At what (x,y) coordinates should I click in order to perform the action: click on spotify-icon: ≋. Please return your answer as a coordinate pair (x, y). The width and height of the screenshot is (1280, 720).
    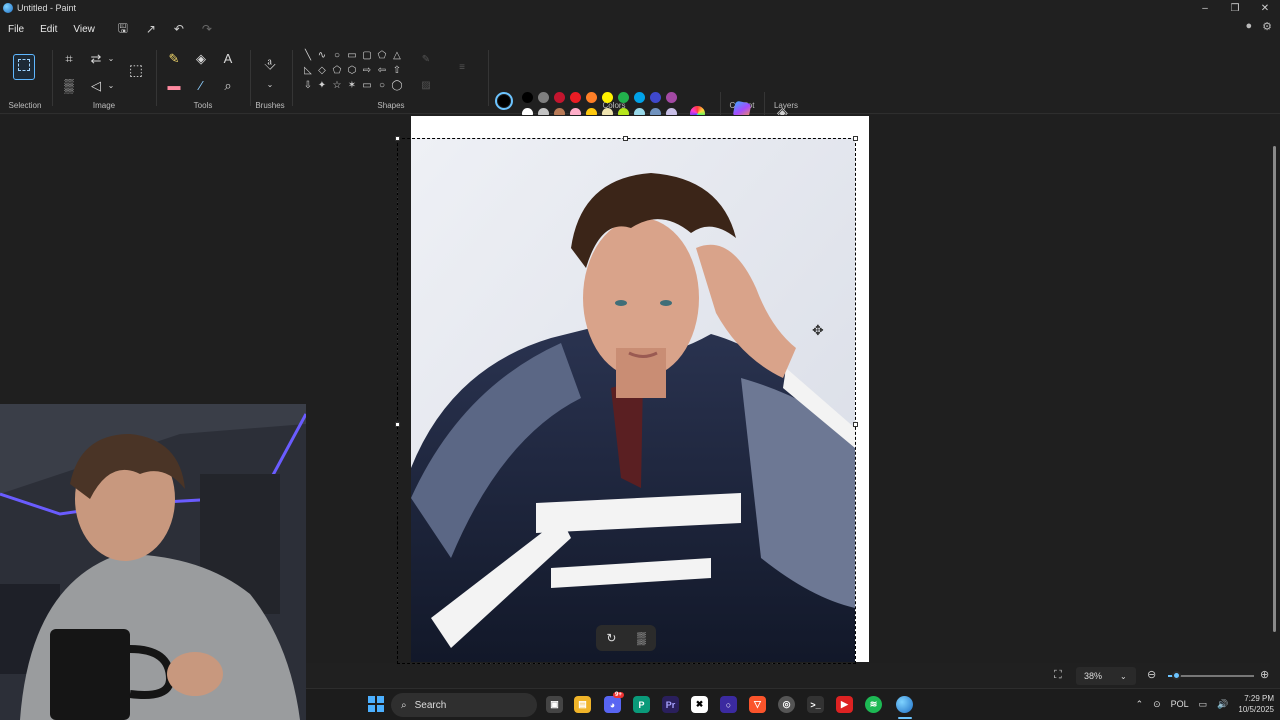
    Looking at the image, I should click on (873, 704).